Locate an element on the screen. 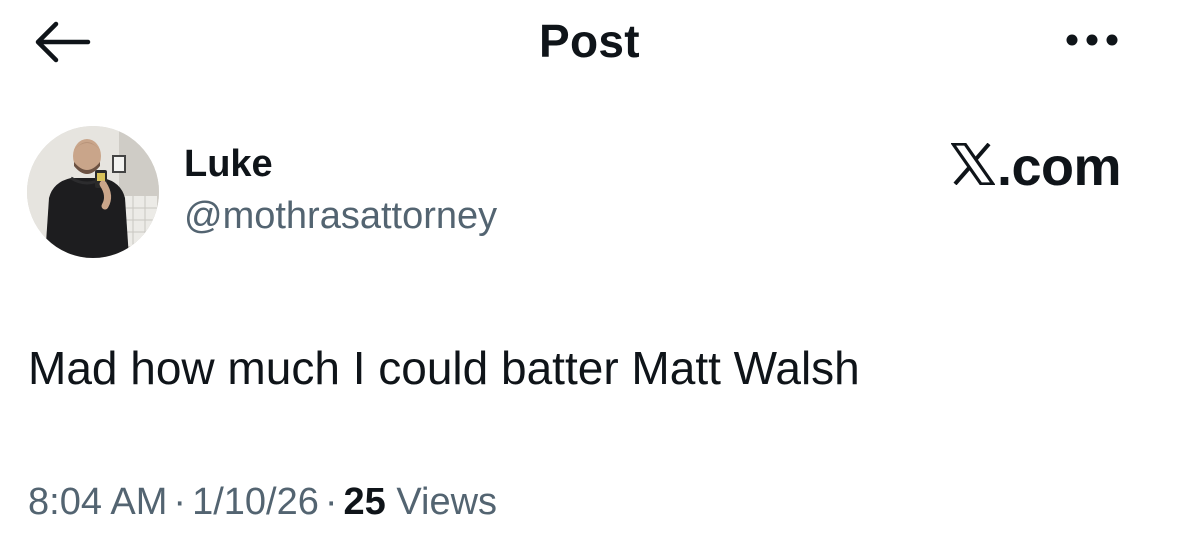  x-logo-icon is located at coordinates (972, 164).